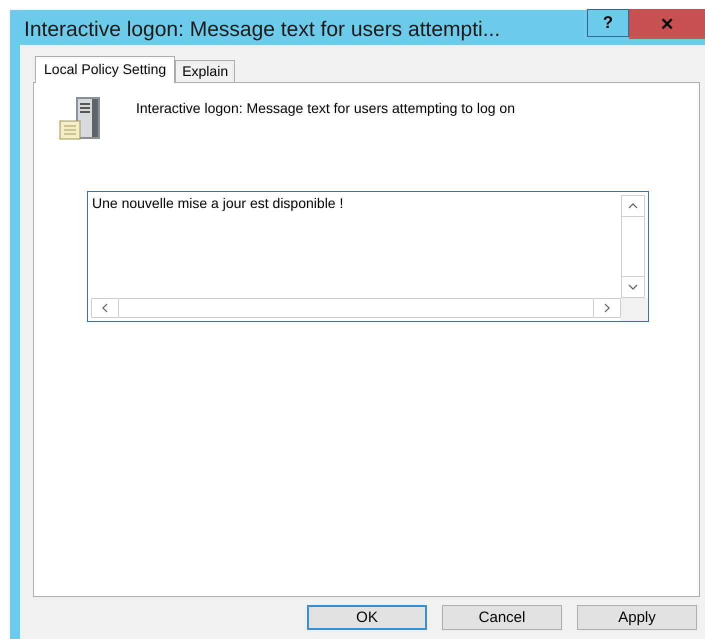  What do you see at coordinates (205, 71) in the screenshot?
I see `tab: Explain` at bounding box center [205, 71].